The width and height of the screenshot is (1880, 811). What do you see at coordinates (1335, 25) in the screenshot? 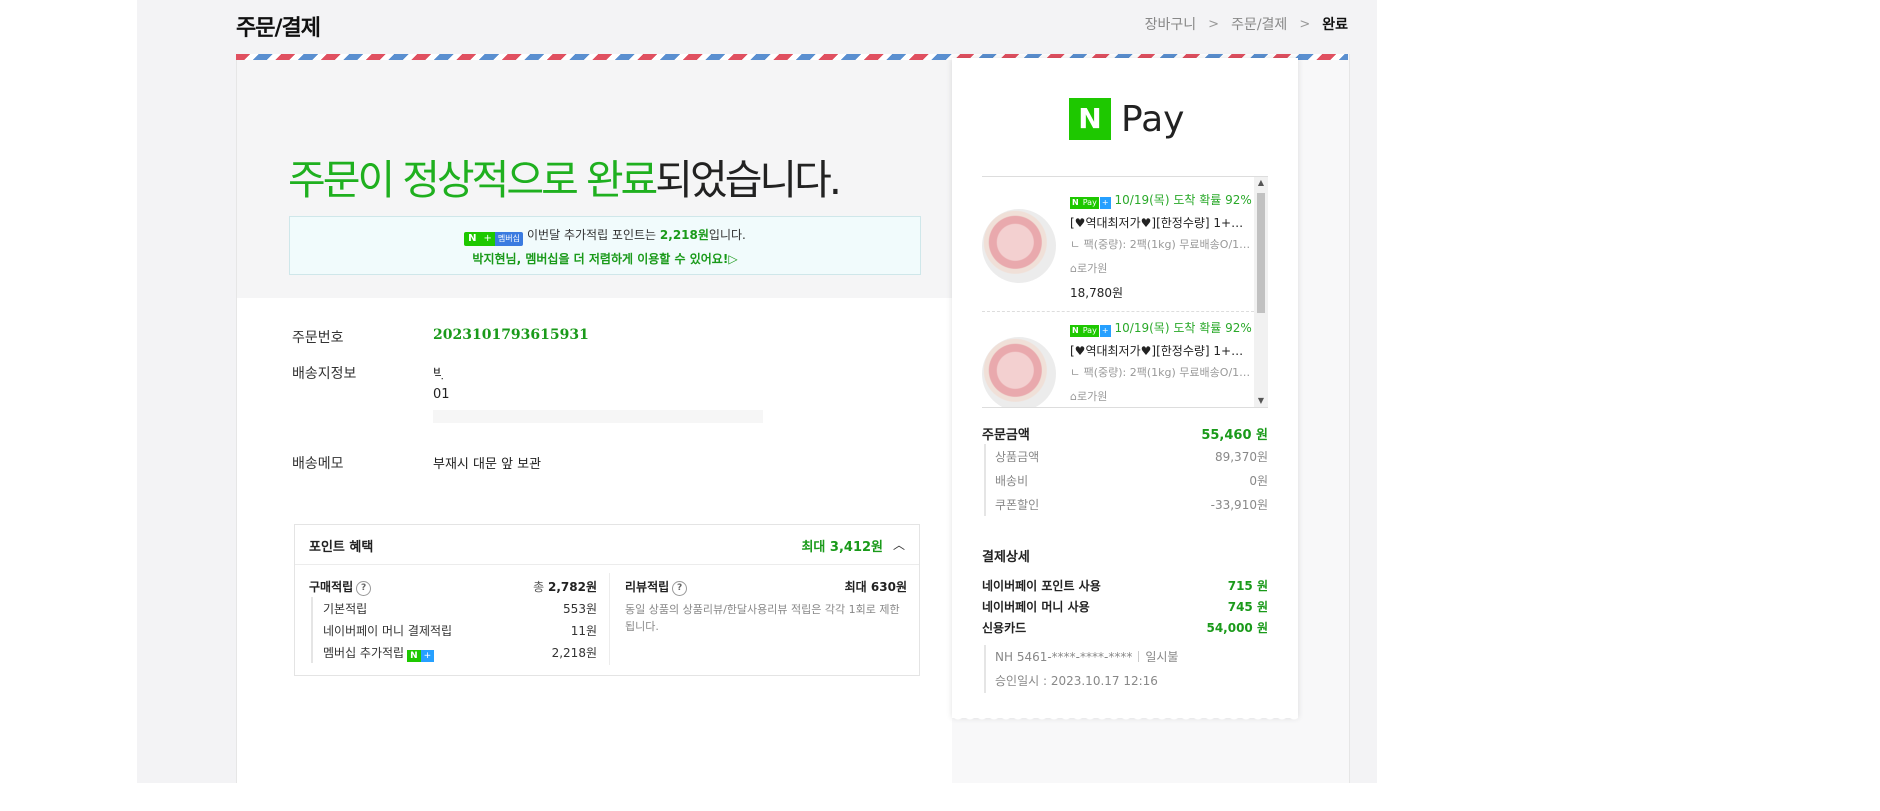
I see `breadcrumb-complete: 완료` at bounding box center [1335, 25].